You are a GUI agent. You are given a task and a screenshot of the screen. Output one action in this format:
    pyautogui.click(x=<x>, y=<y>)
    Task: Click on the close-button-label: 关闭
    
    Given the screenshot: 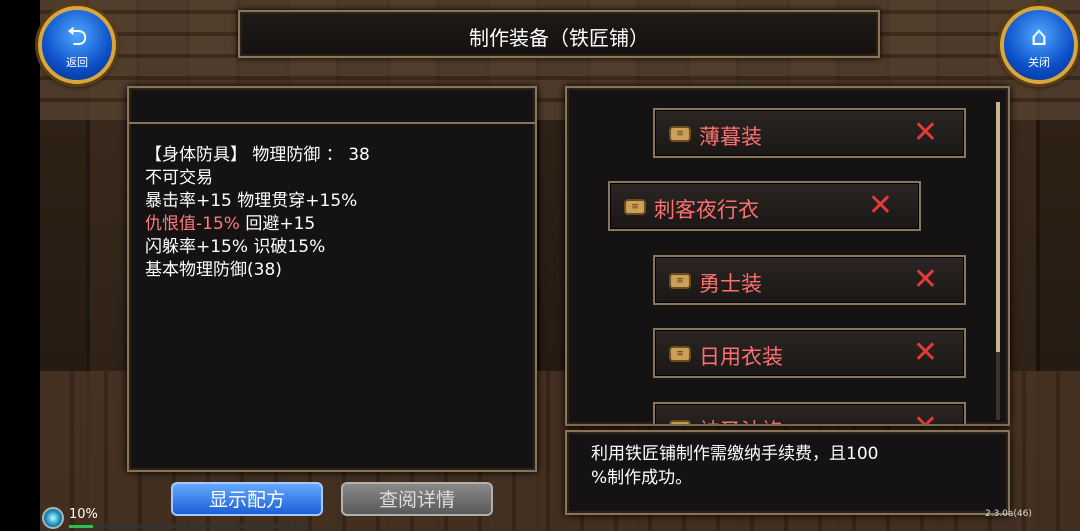 What is the action you would take?
    pyautogui.click(x=1039, y=62)
    